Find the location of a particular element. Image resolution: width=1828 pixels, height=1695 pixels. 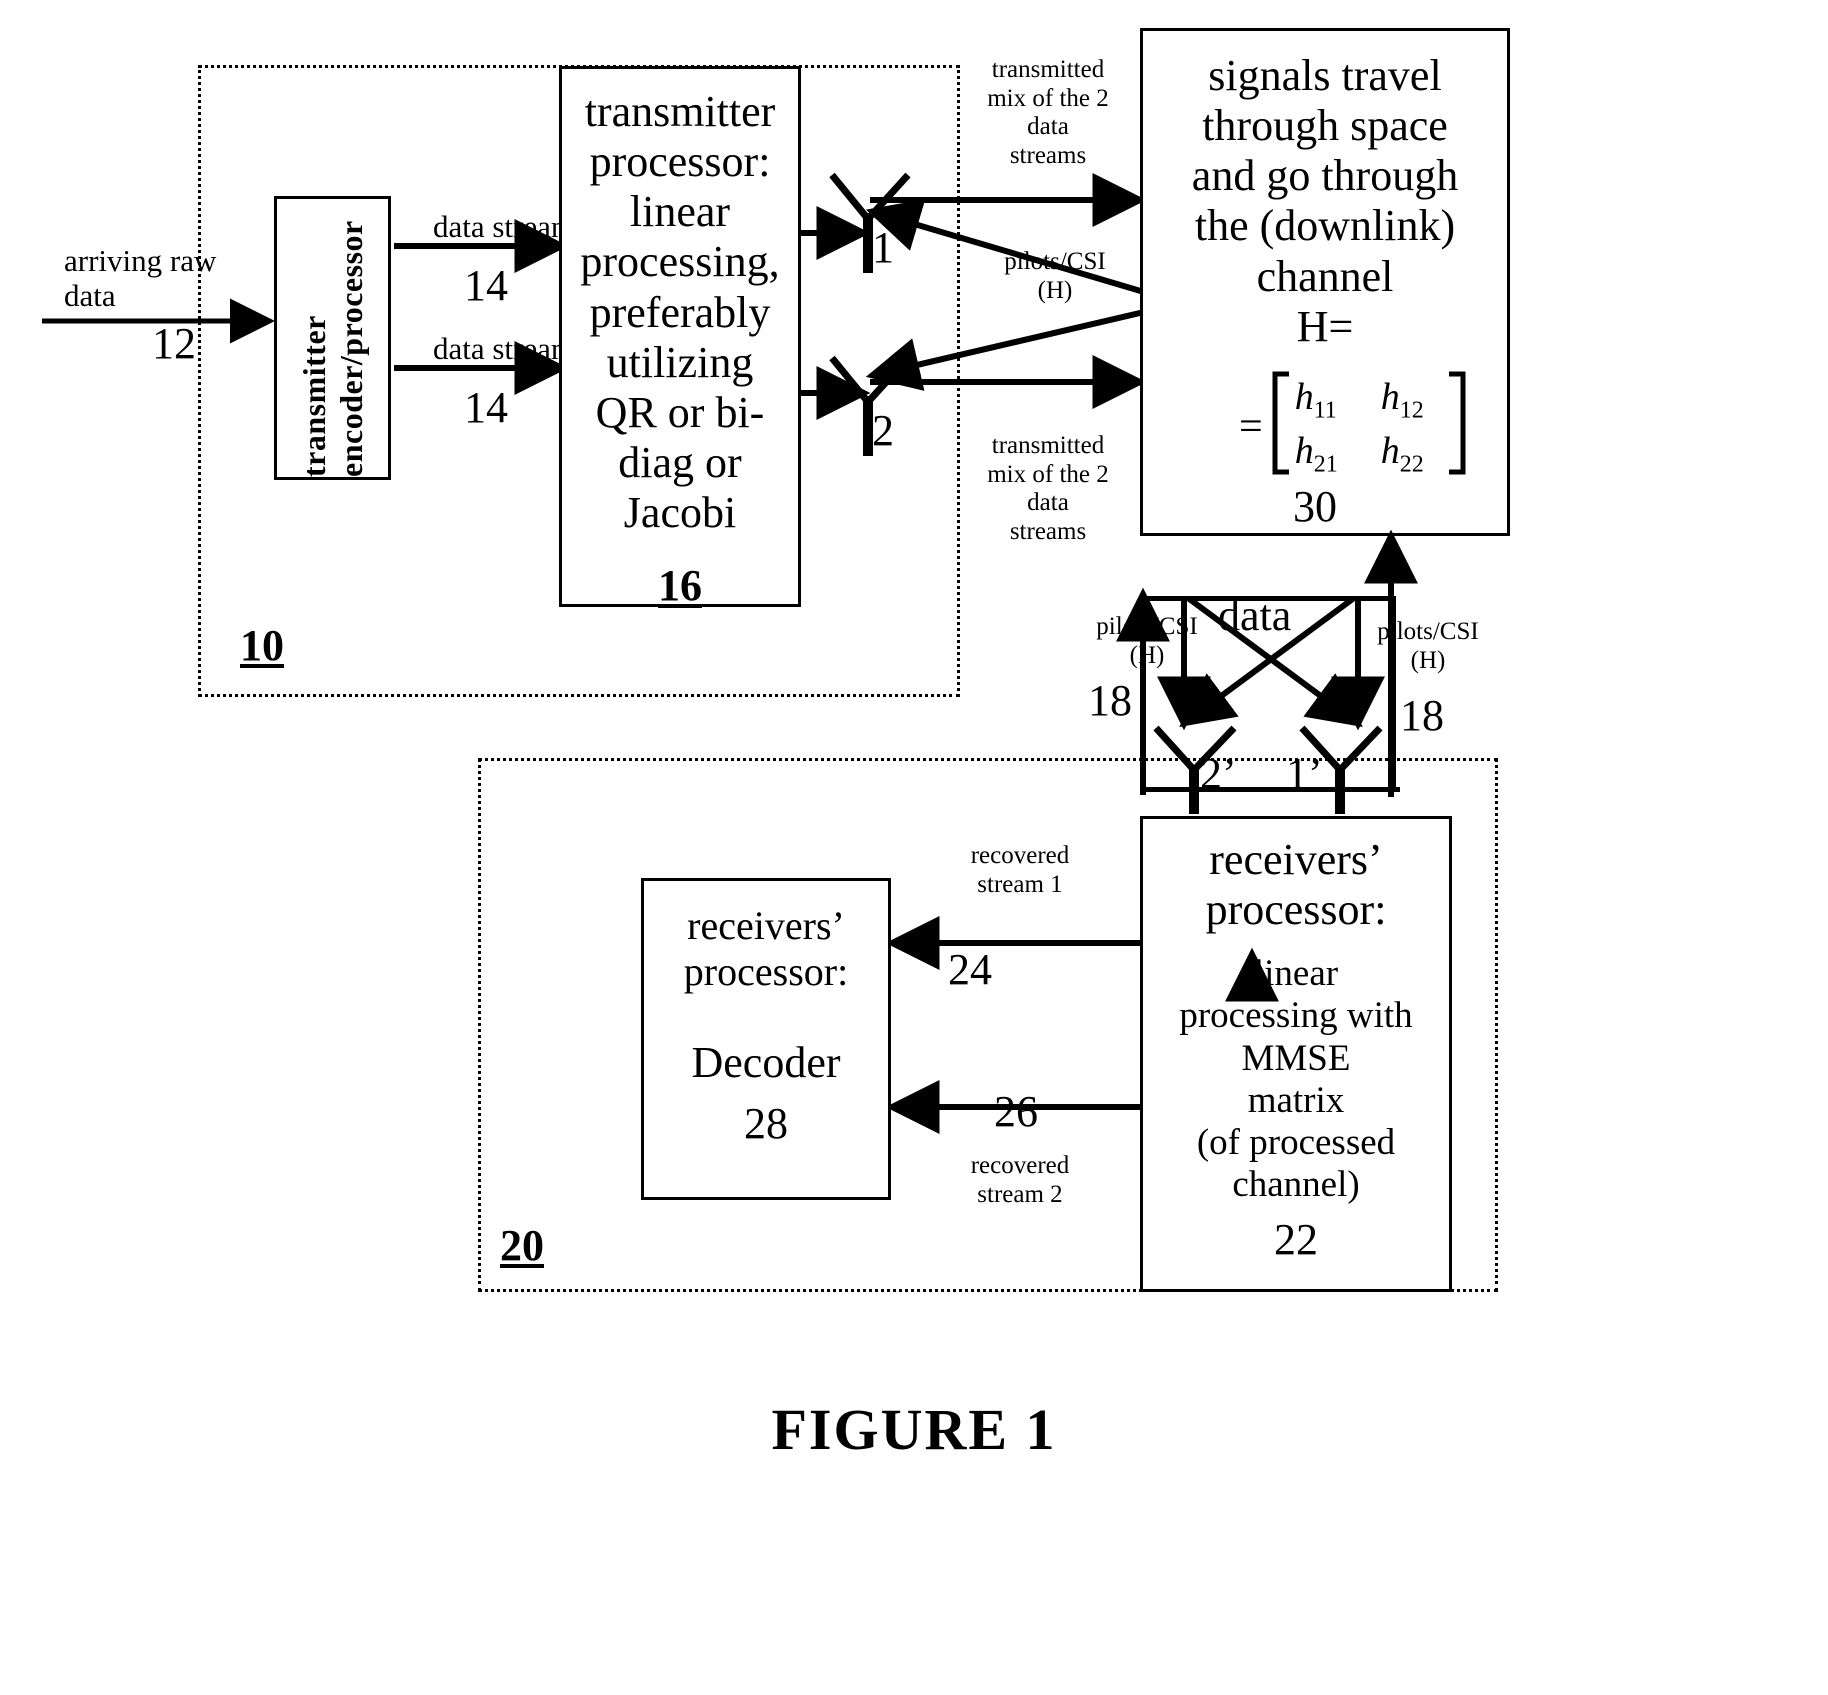

transmitter-encoder-label: transmitter encoder/processor is located at coordinates (332, 348).